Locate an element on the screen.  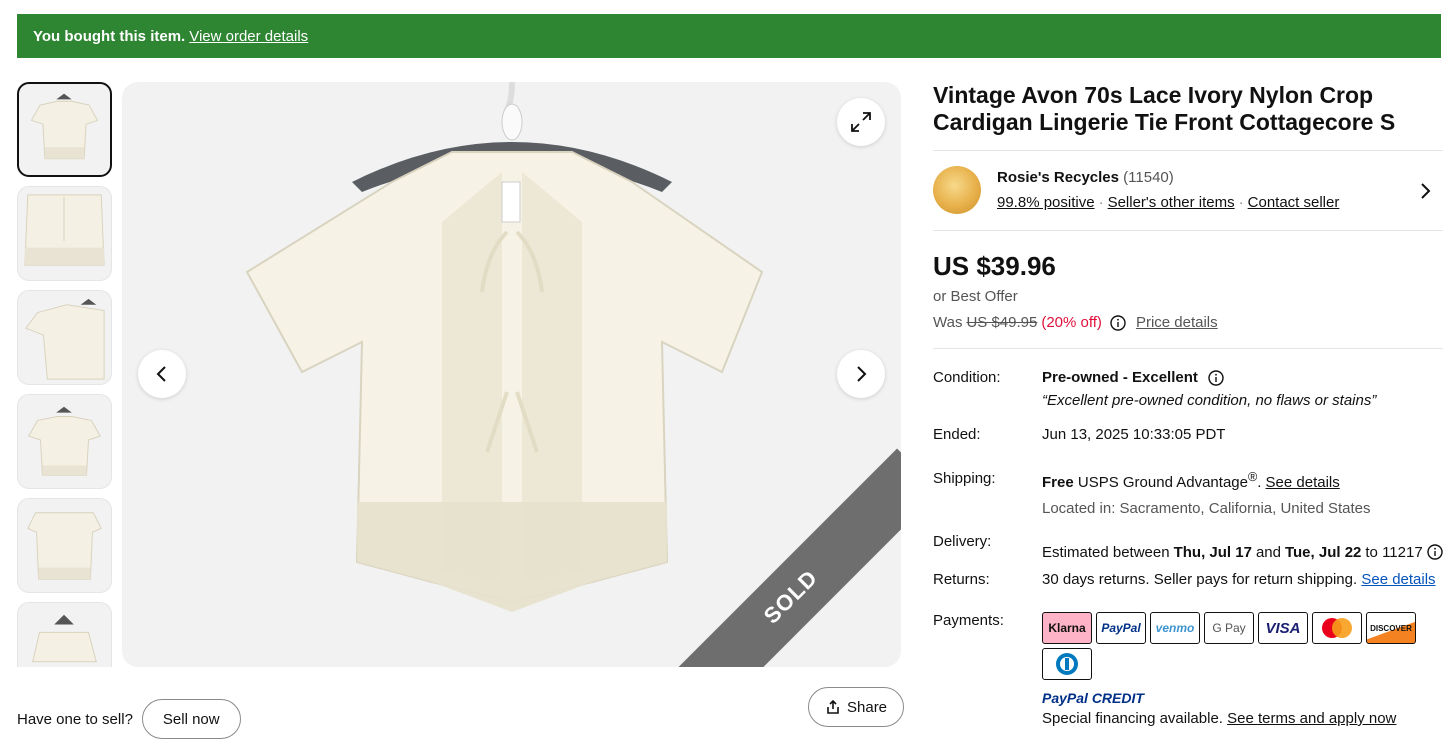
delivery-prefix: Estimated between is located at coordinates (1106, 552).